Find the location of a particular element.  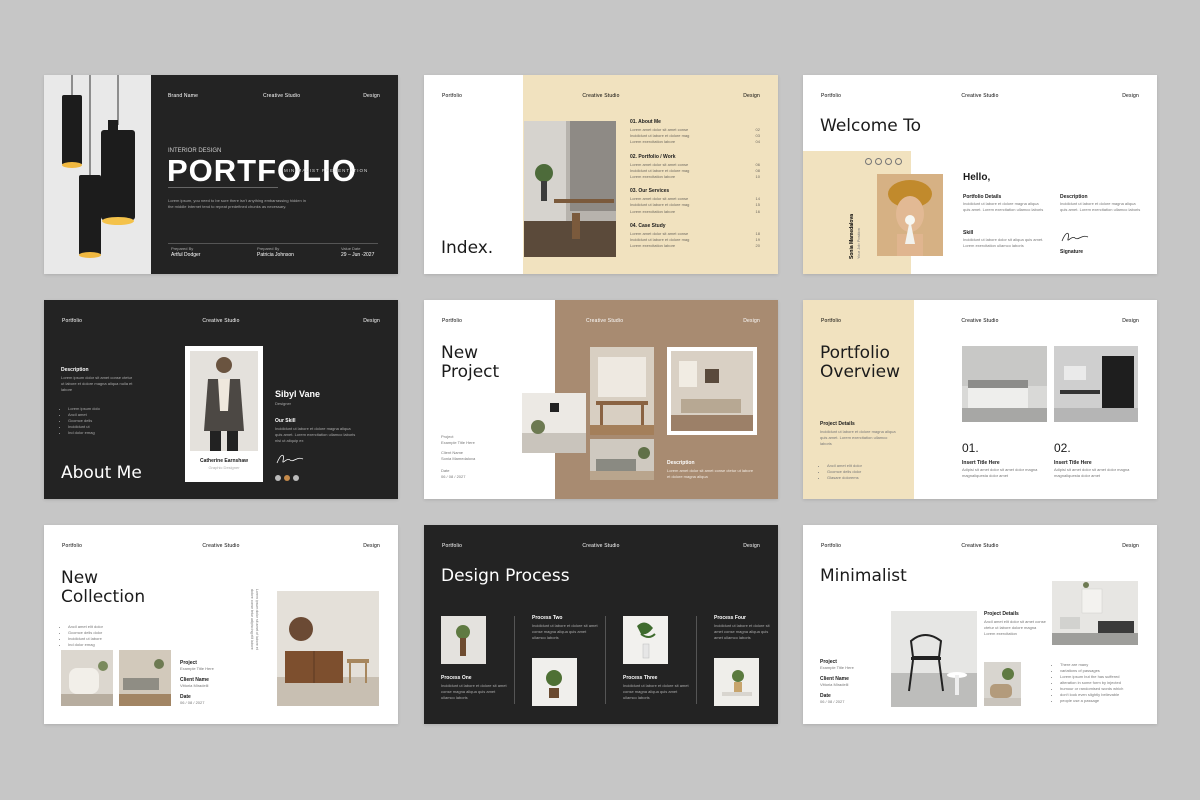

index-row-page: 10 is located at coordinates (757, 176).